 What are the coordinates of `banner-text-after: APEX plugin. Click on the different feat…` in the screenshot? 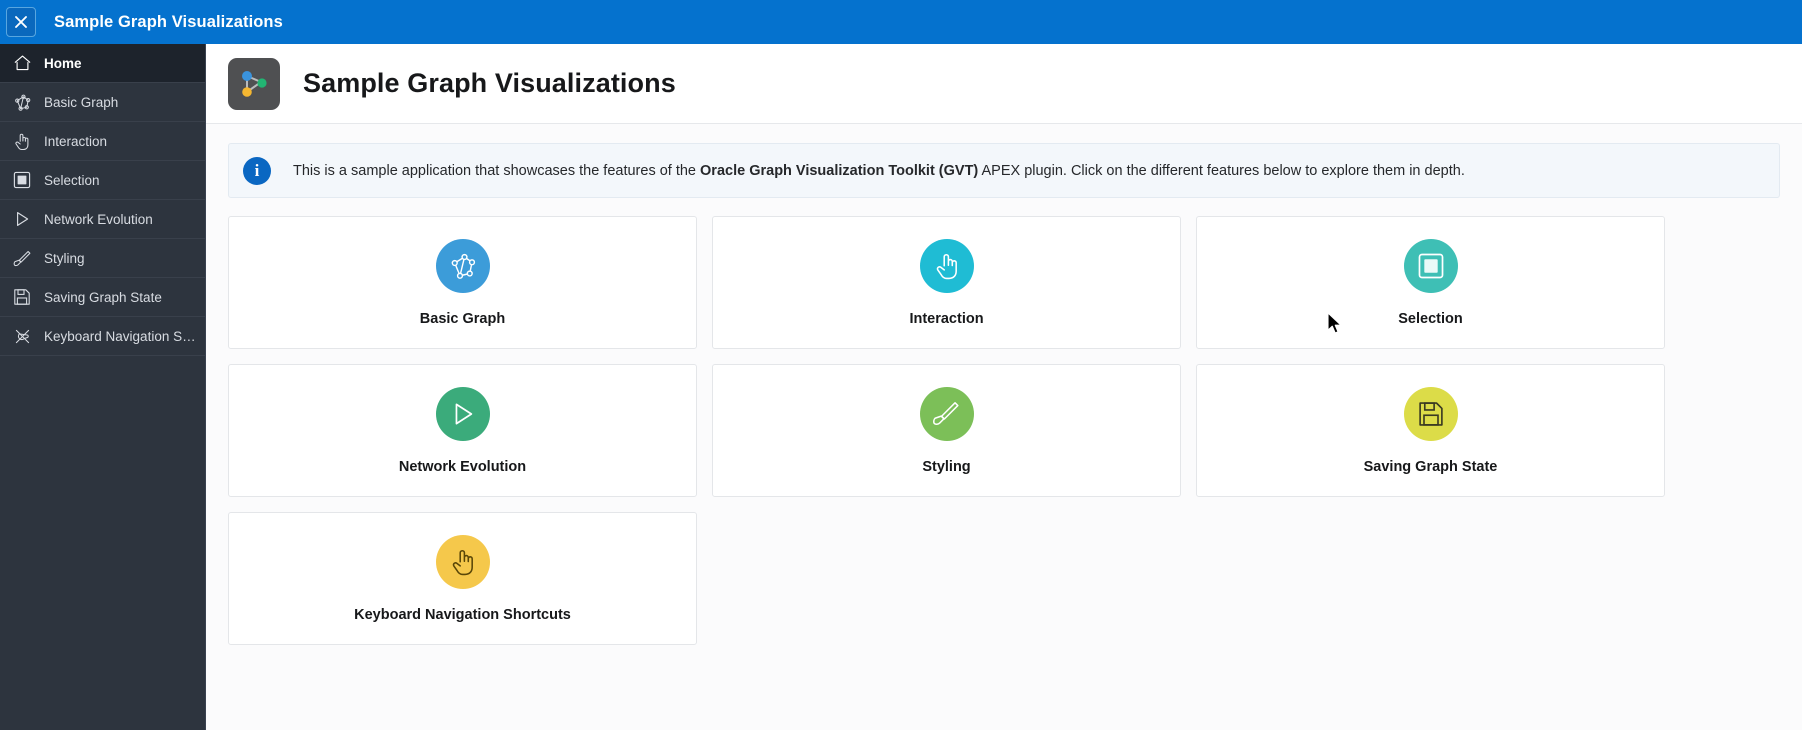 It's located at (1221, 170).